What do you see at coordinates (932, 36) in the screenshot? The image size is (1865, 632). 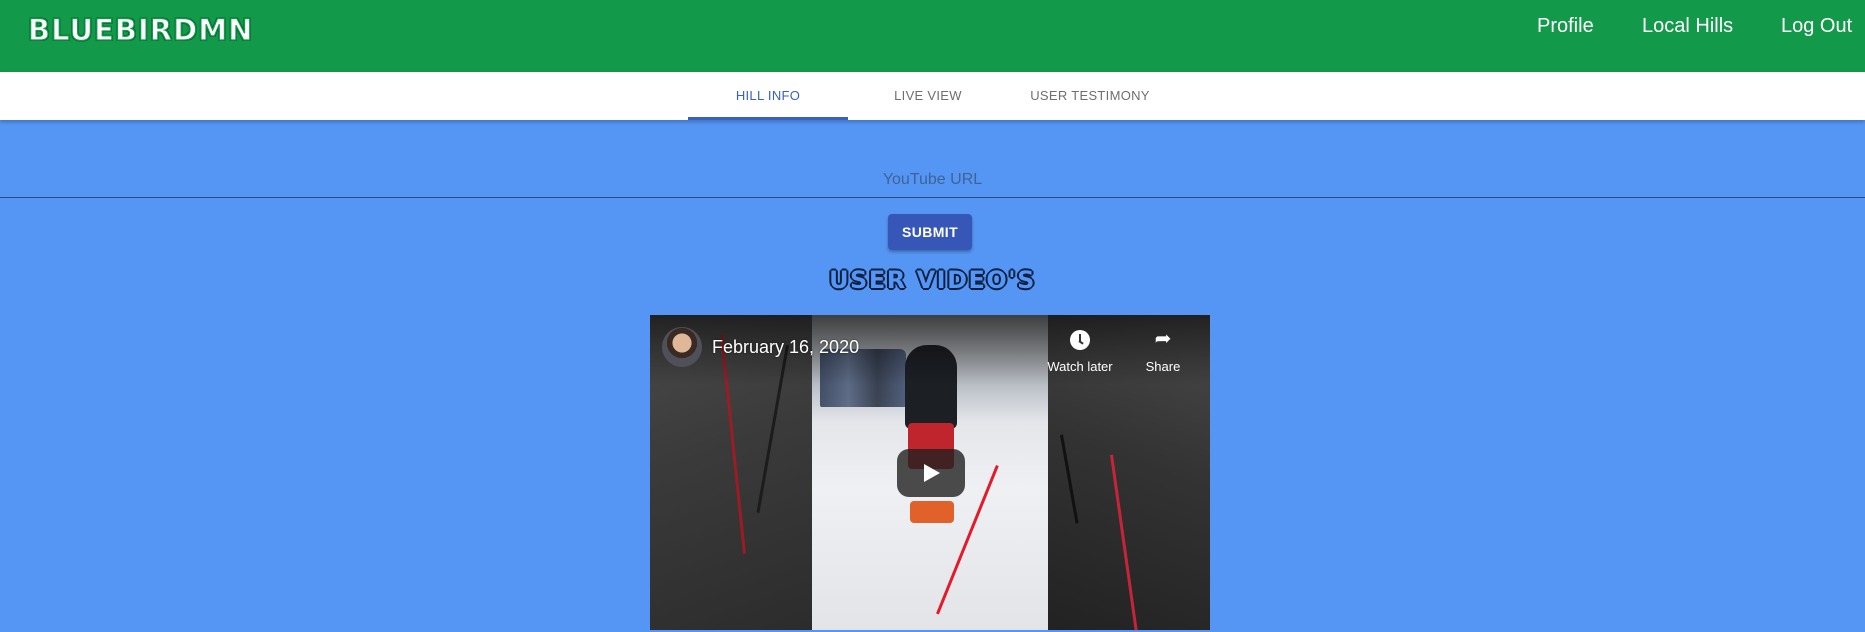 I see `app-bar: BLUEBIRDMN Profile Local Hills Log Out` at bounding box center [932, 36].